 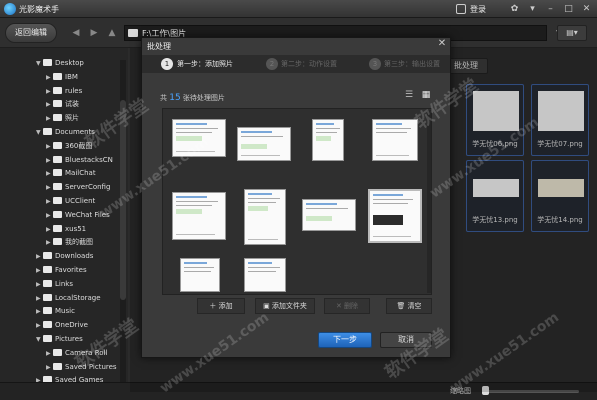 I want to click on minimize-icon: –, so click(x=550, y=9).